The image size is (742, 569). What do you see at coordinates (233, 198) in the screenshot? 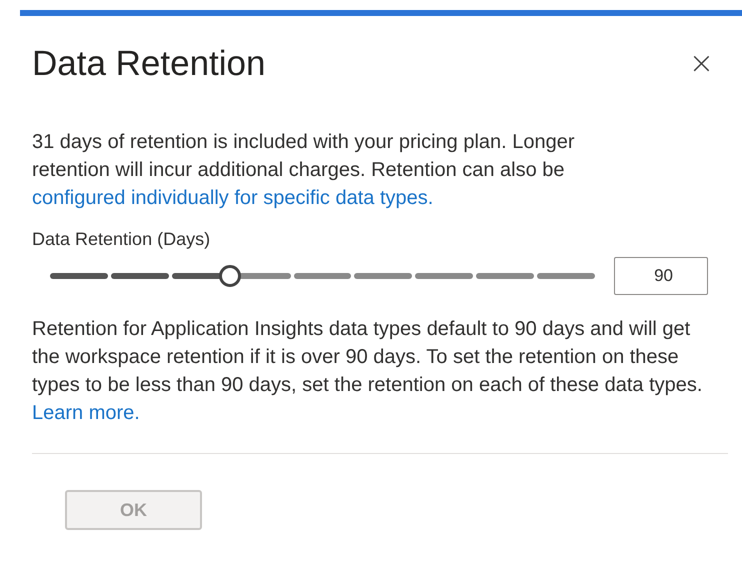
I see `link: configured individually for specific data types.` at bounding box center [233, 198].